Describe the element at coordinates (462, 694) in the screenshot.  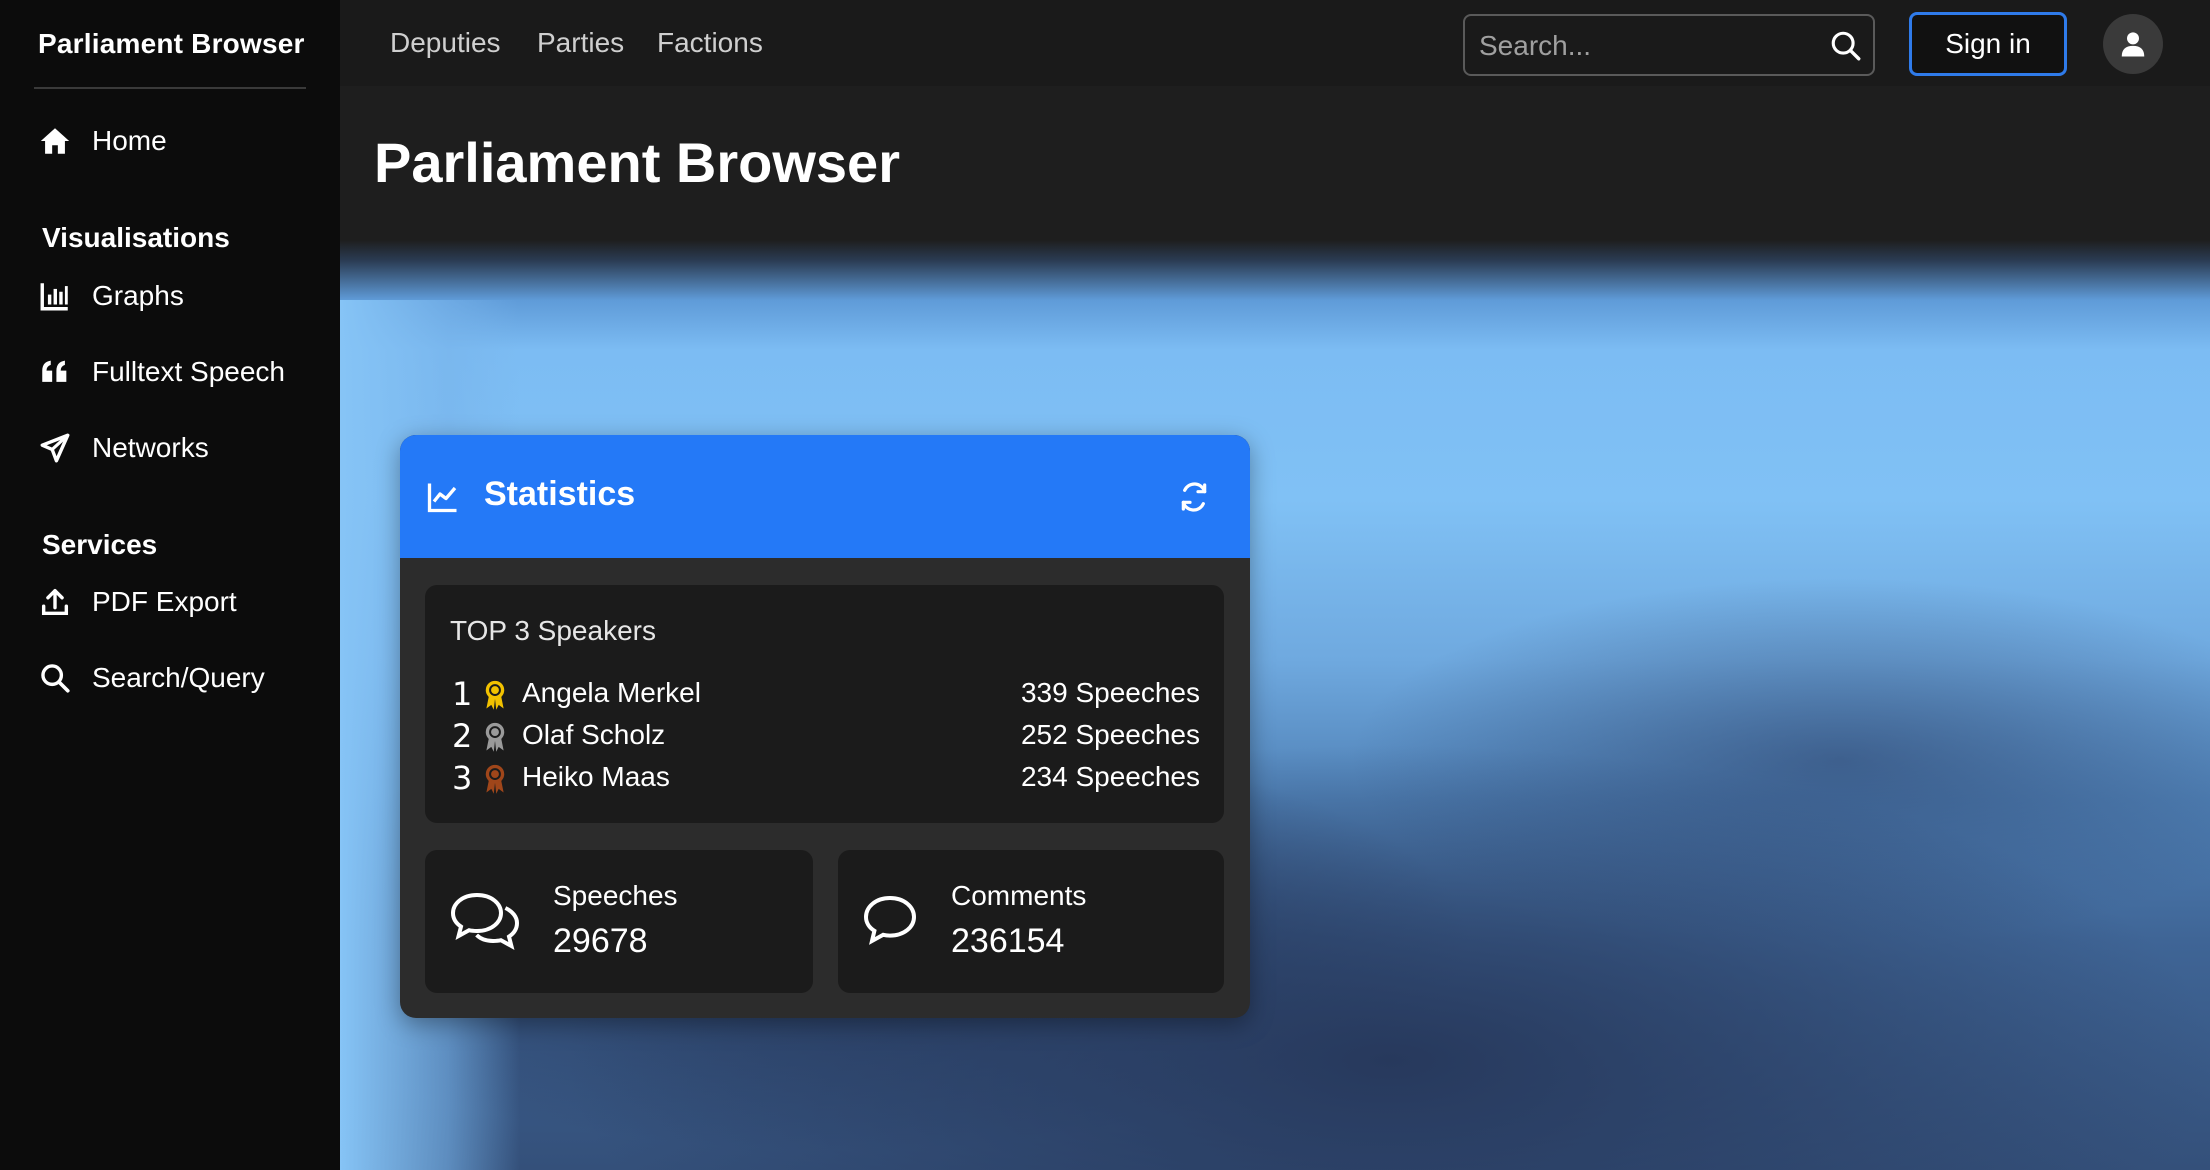
I see `speaker-rank: 1` at that location.